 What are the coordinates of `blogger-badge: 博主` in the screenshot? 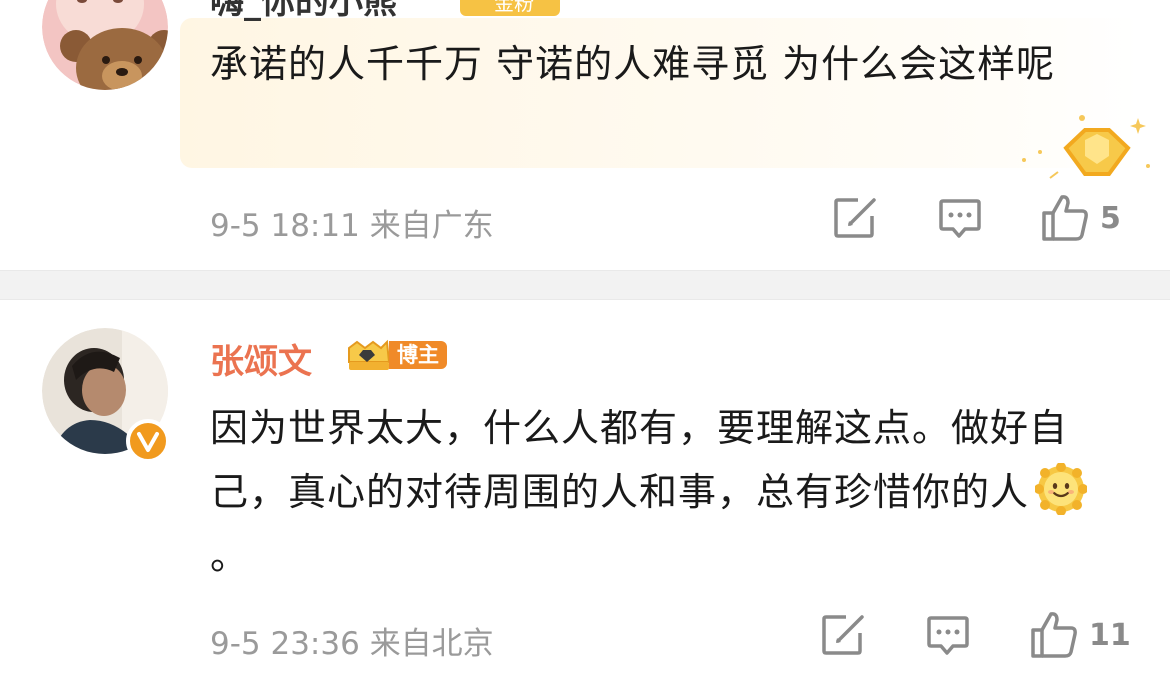 It's located at (401, 354).